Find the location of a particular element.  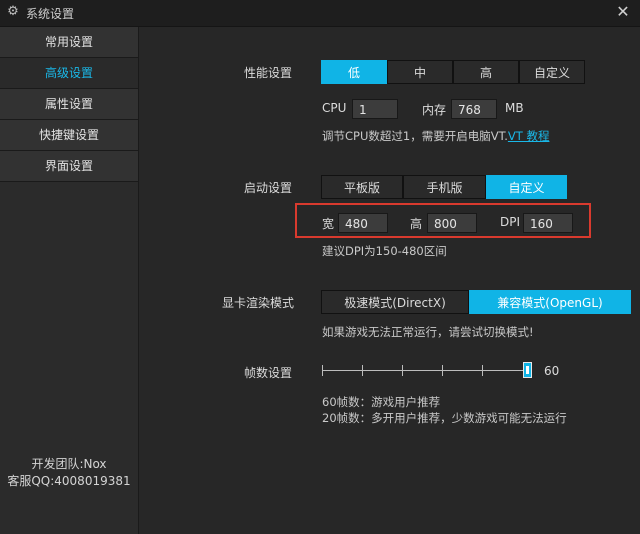

width-label: 宽 is located at coordinates (328, 224).